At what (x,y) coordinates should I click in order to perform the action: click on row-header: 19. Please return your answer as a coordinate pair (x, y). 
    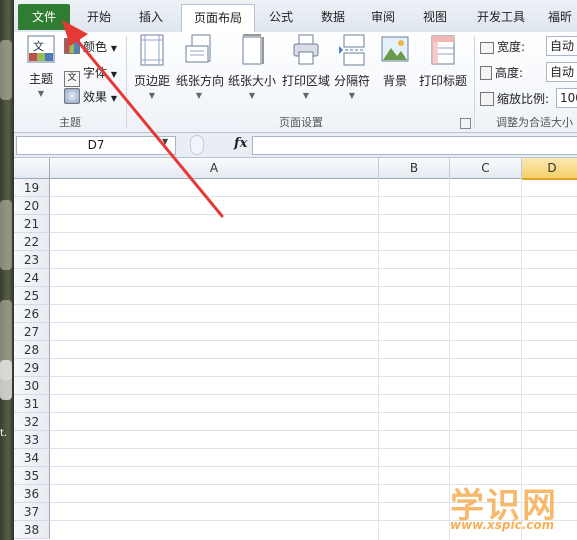
    Looking at the image, I should click on (32, 188).